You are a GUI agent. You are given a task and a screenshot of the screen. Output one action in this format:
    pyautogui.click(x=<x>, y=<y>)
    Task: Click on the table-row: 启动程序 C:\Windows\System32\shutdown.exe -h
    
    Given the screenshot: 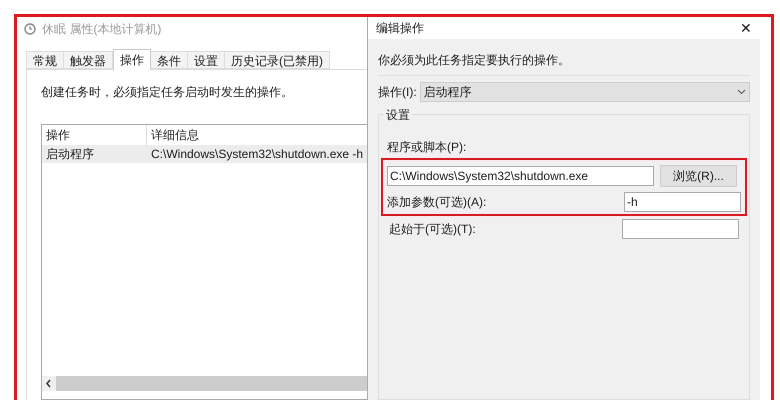 What is the action you would take?
    pyautogui.click(x=204, y=154)
    